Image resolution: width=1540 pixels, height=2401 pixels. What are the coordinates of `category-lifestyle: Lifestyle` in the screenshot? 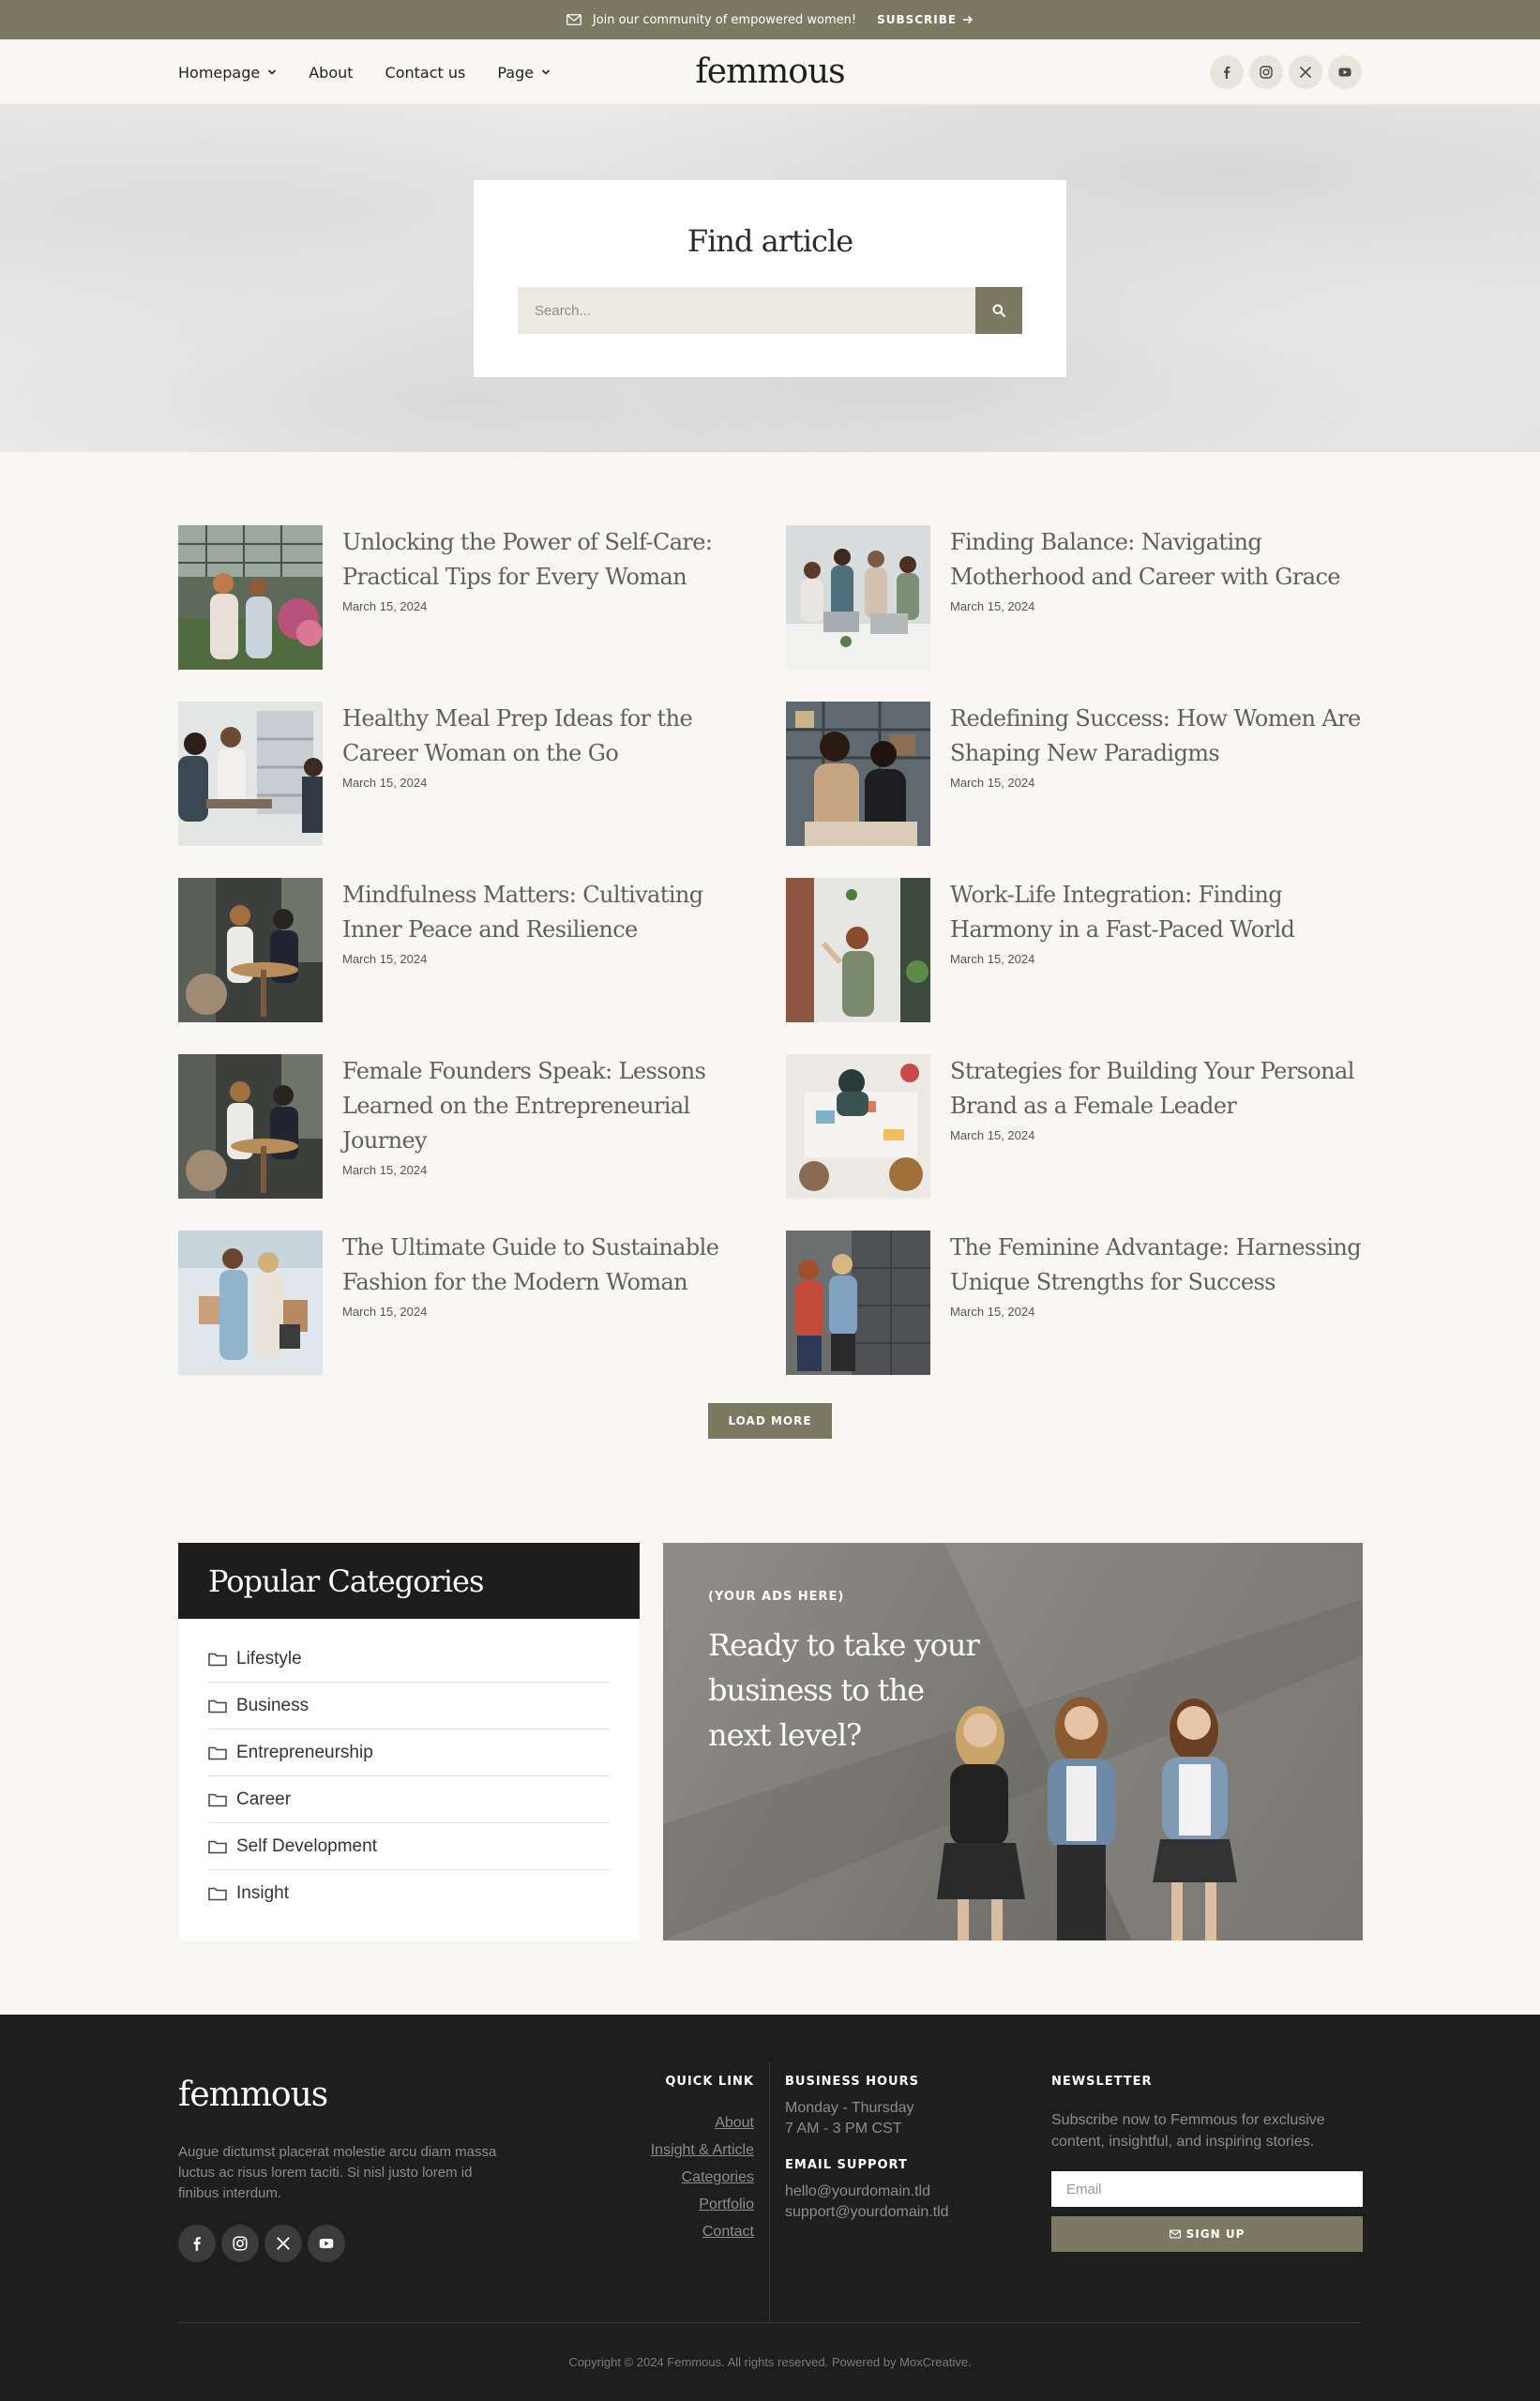 It's located at (409, 1659).